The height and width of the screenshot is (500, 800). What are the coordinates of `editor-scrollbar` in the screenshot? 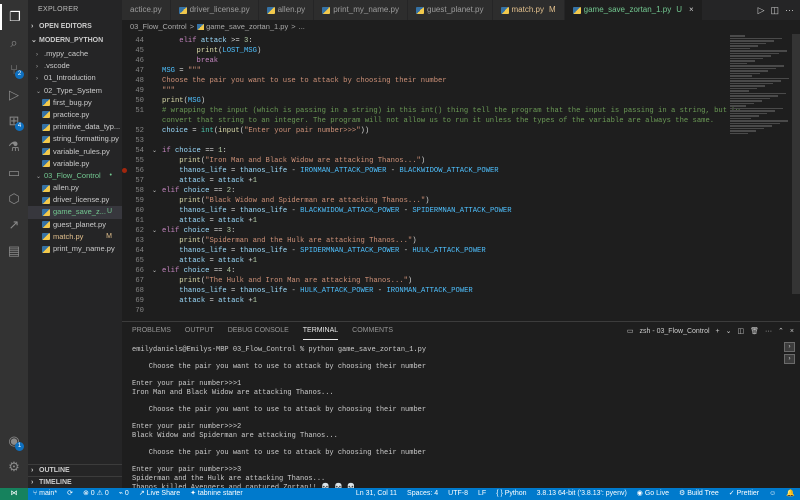 It's located at (796, 164).